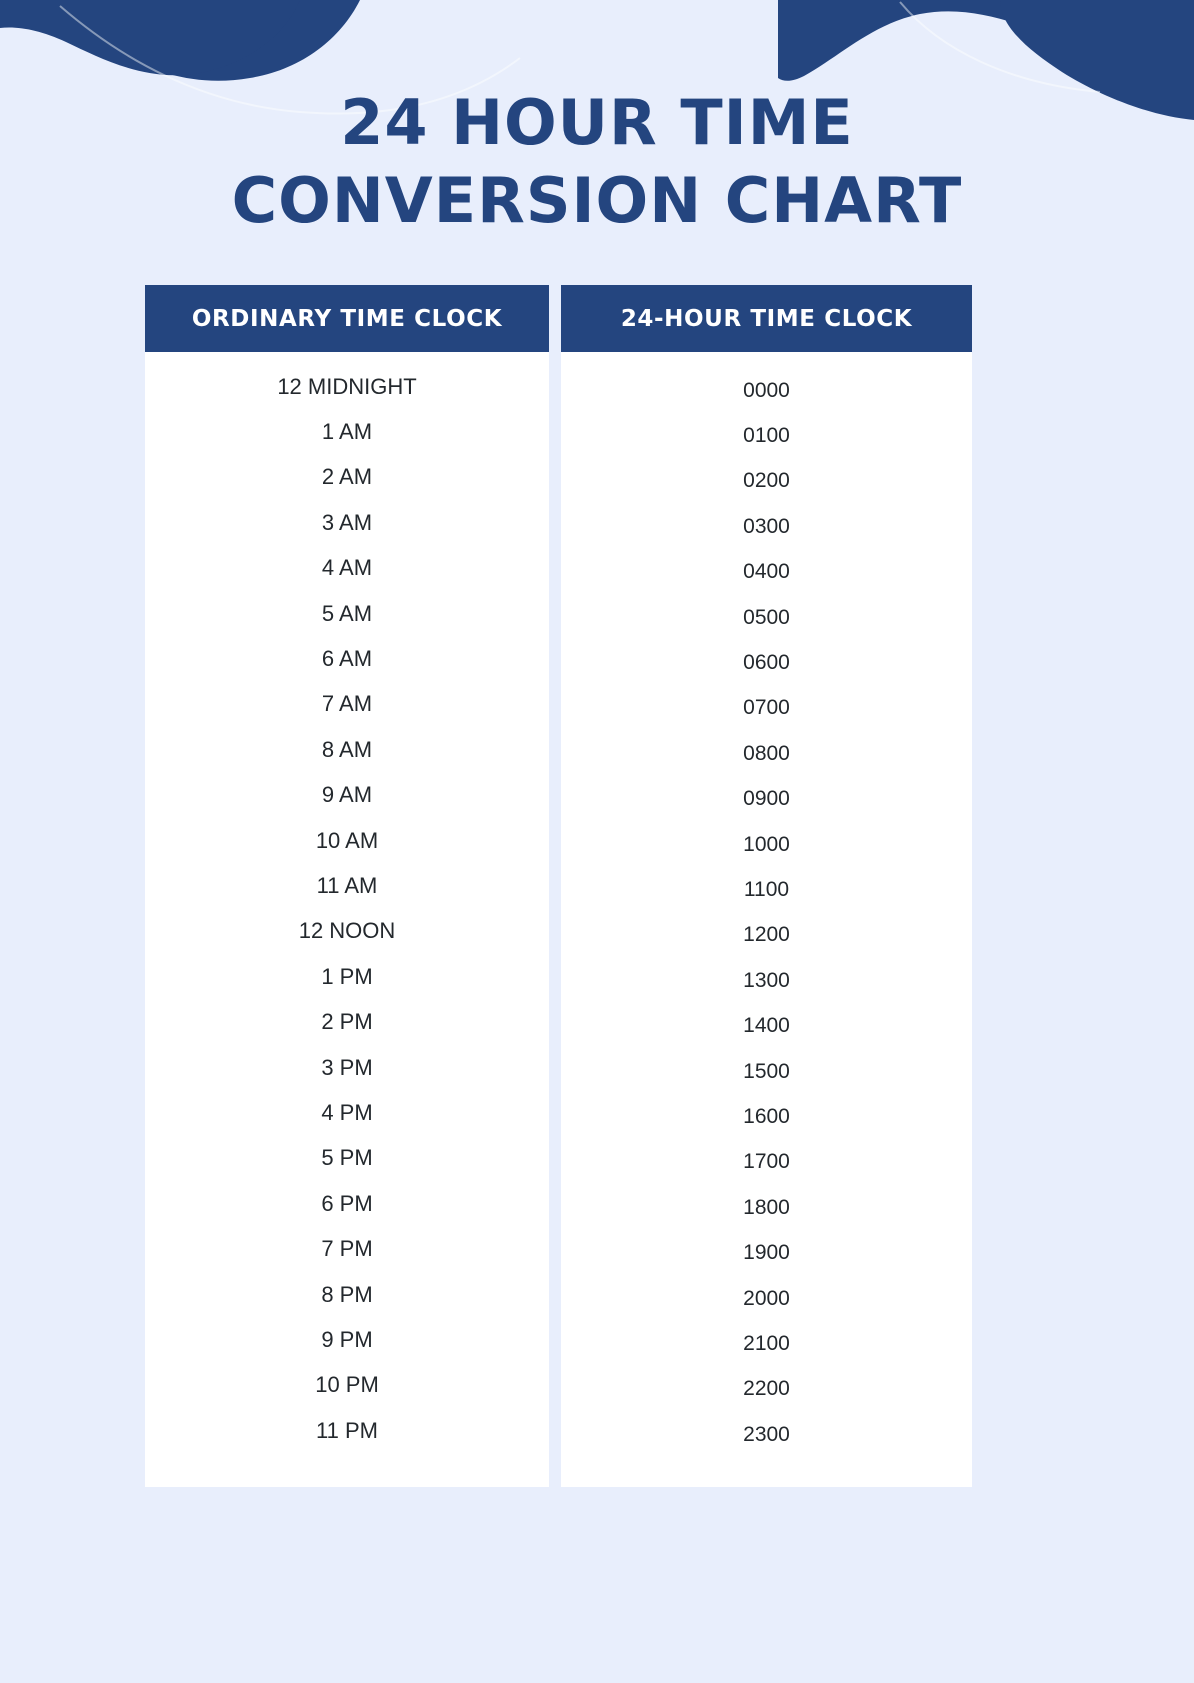 This screenshot has width=1194, height=1683. What do you see at coordinates (347, 1112) in the screenshot?
I see `table-row: 4 PM` at bounding box center [347, 1112].